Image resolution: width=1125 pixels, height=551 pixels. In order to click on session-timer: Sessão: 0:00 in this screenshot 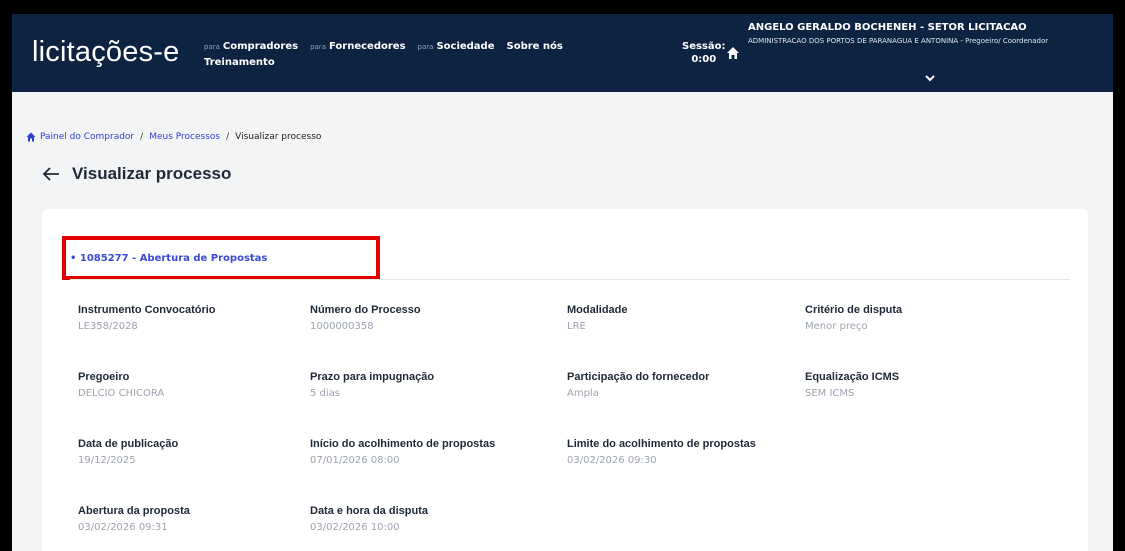, I will do `click(704, 53)`.